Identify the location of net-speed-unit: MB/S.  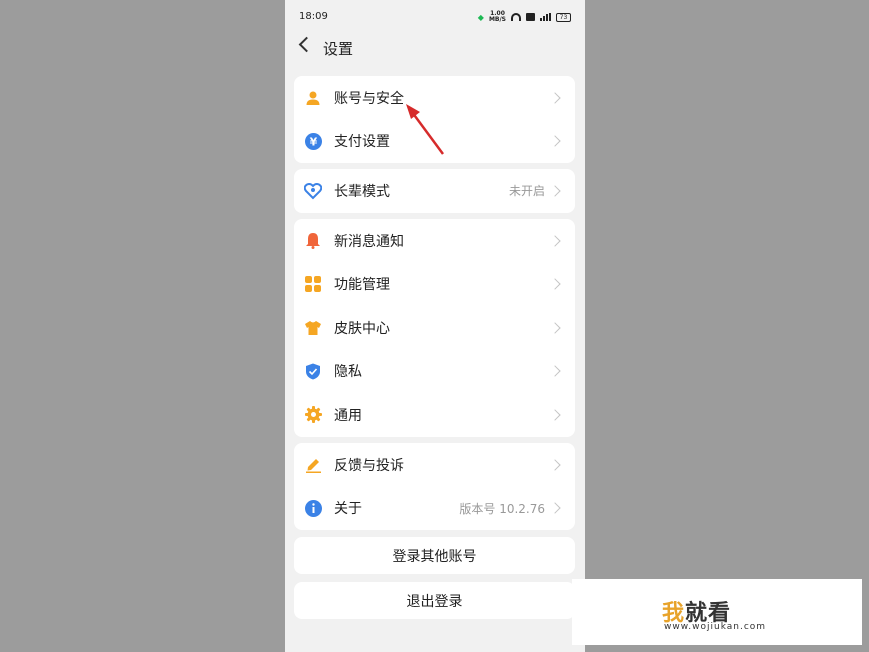
(497, 19).